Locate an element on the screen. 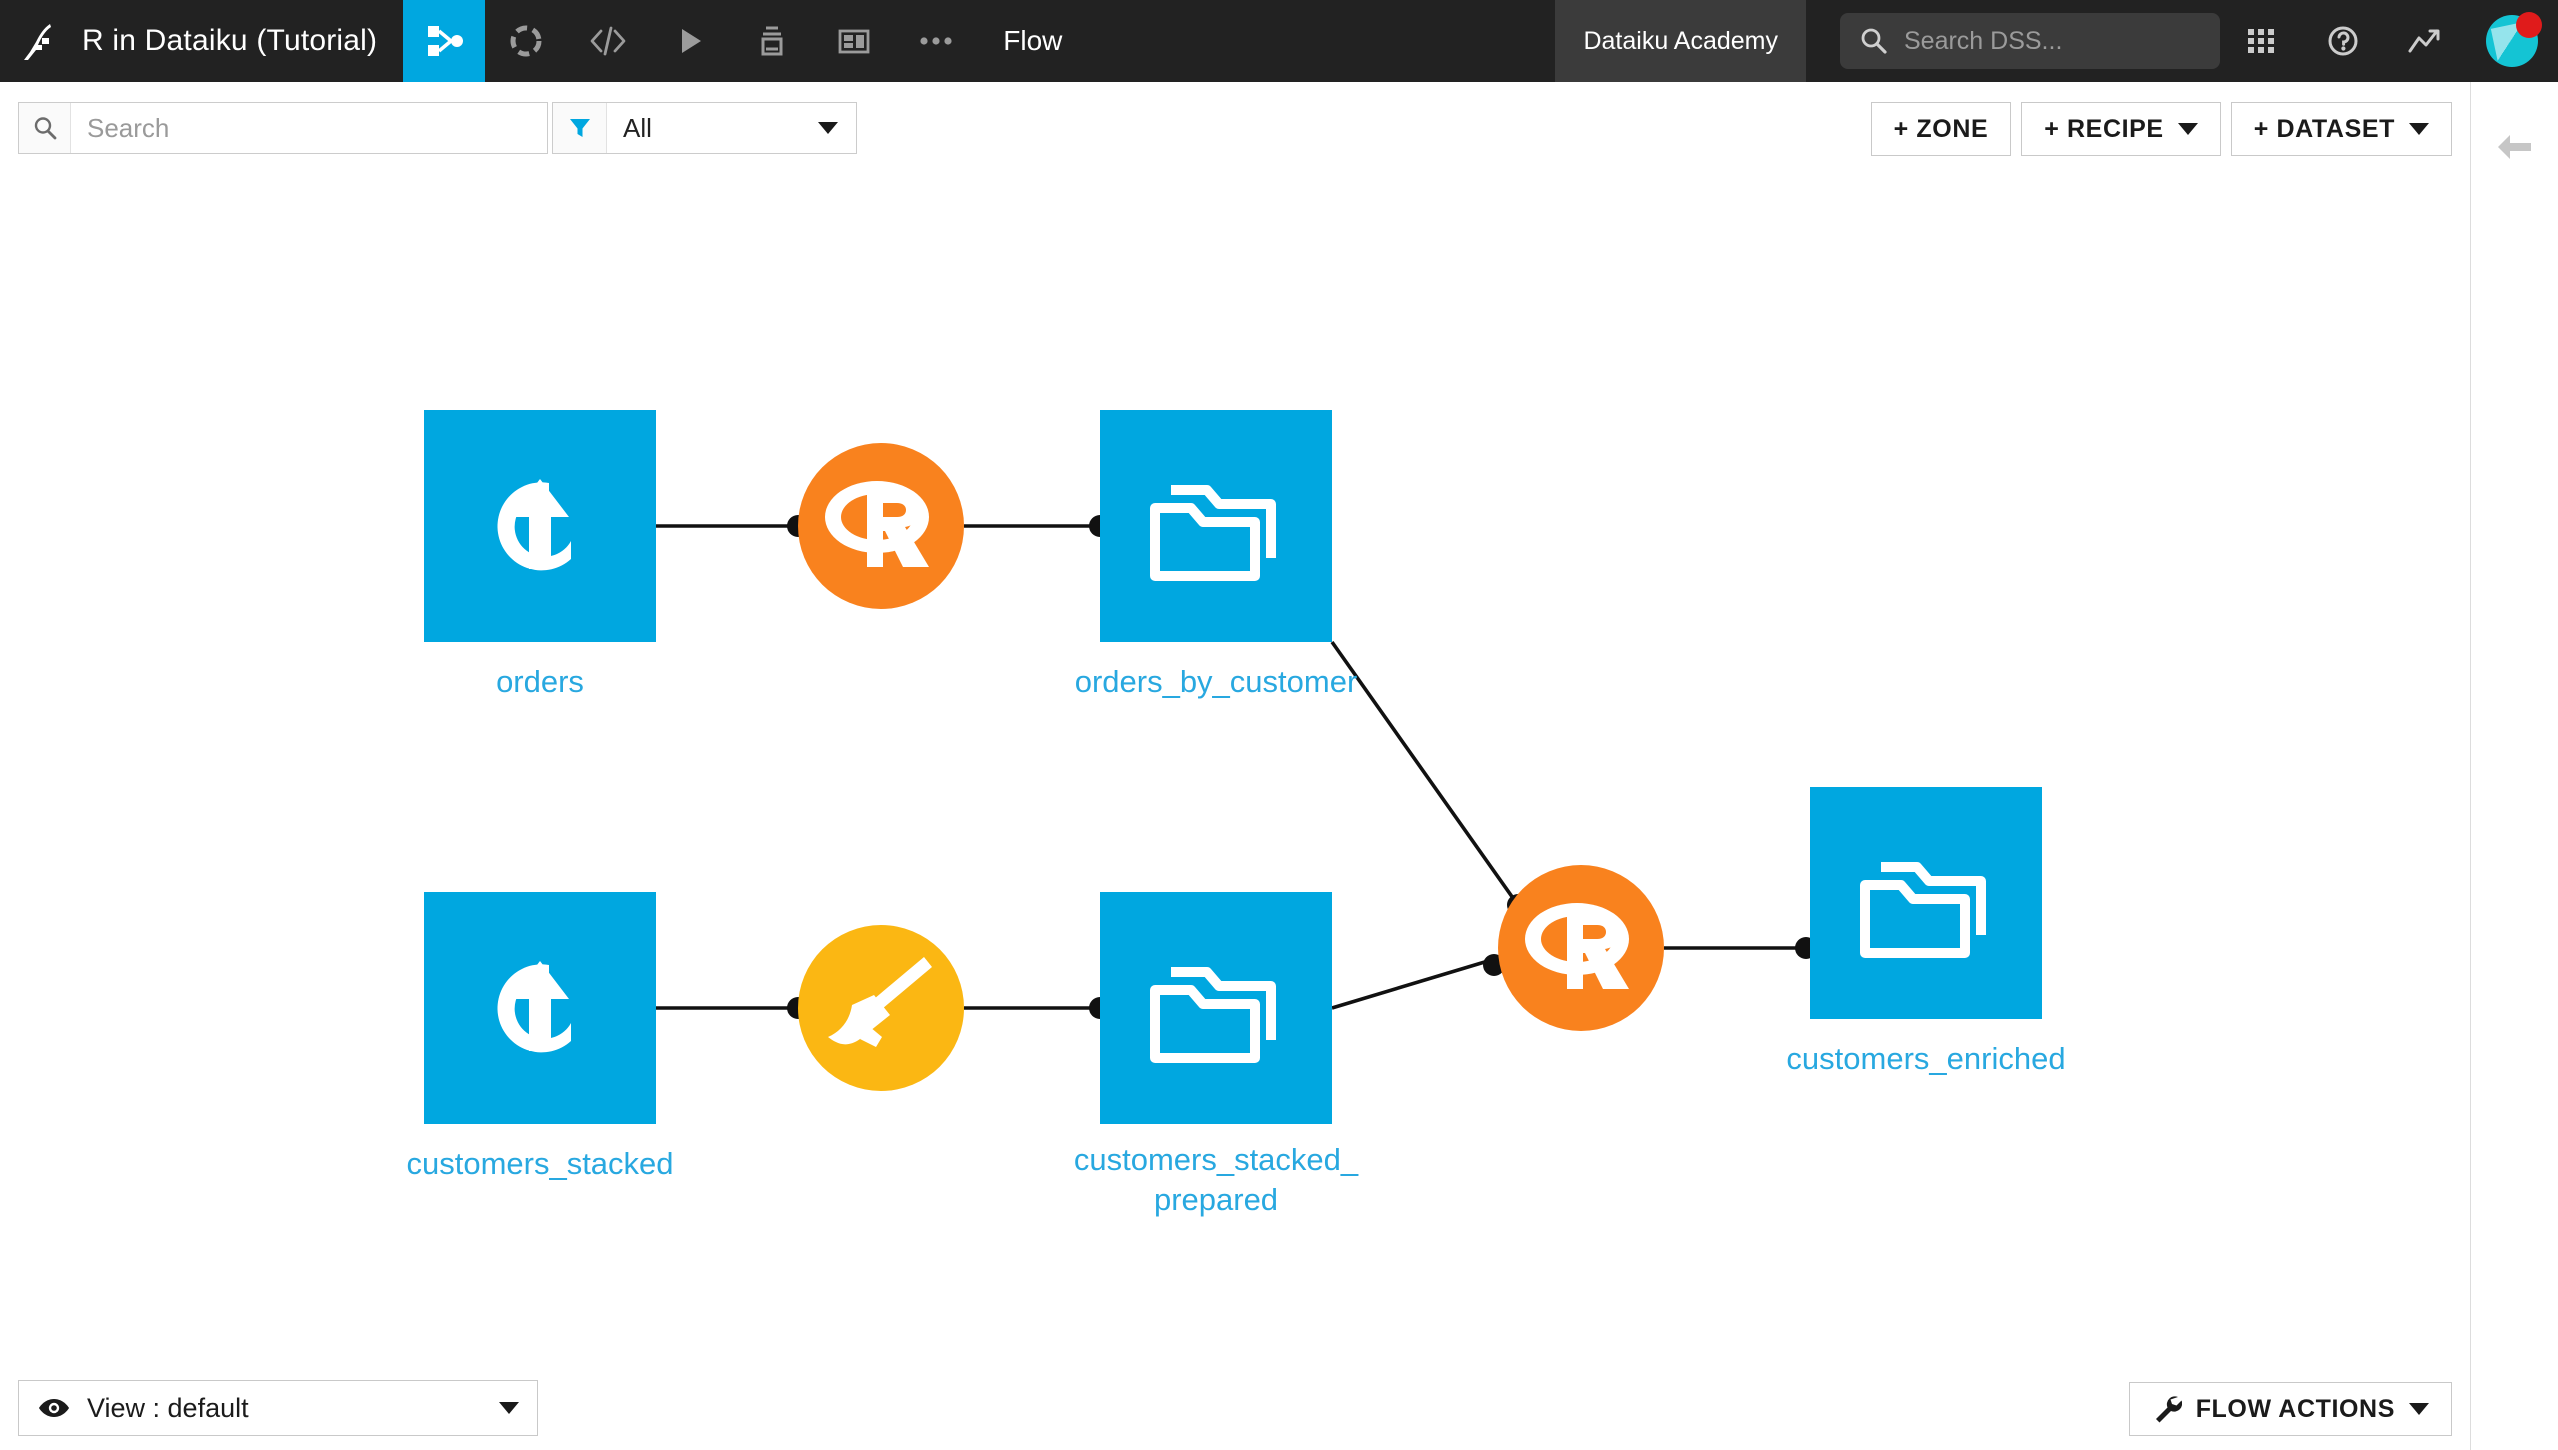  current-section-label: Flow is located at coordinates (1033, 40).